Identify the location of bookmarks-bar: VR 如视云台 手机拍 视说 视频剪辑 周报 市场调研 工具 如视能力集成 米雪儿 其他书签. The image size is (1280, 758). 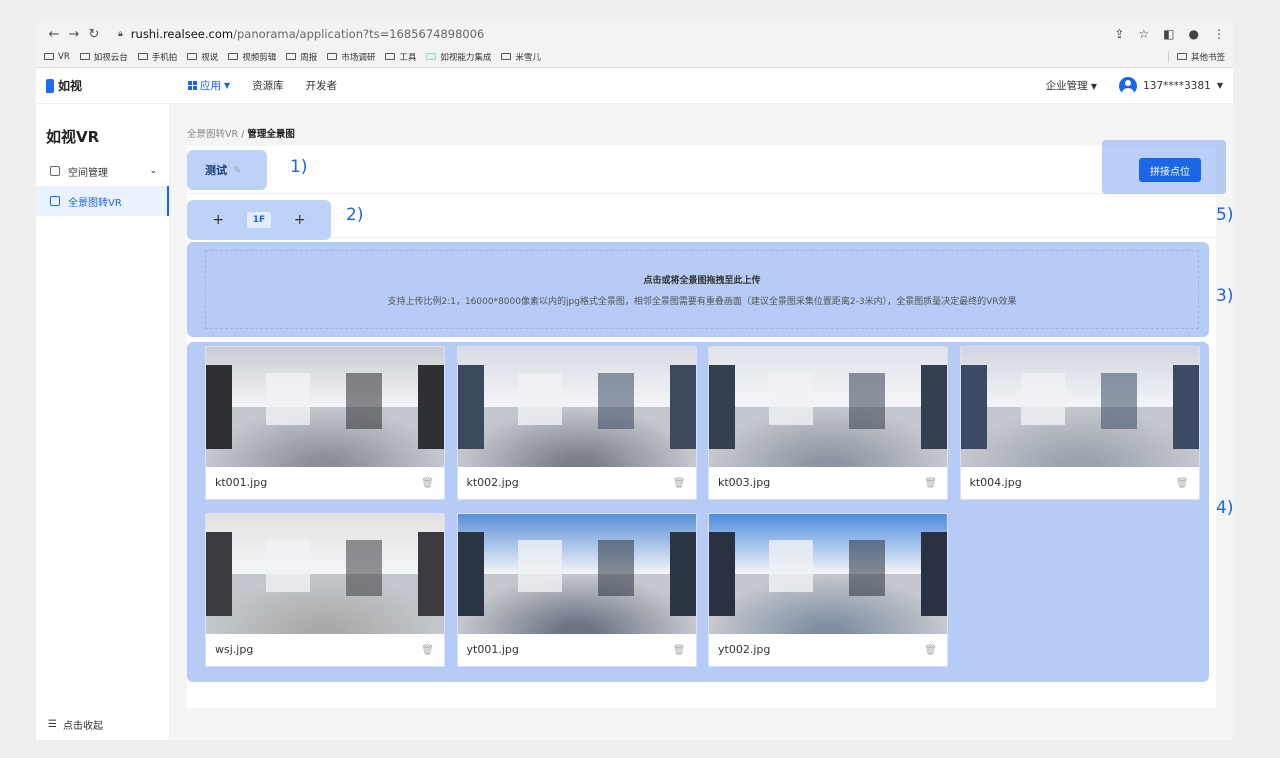
(634, 57).